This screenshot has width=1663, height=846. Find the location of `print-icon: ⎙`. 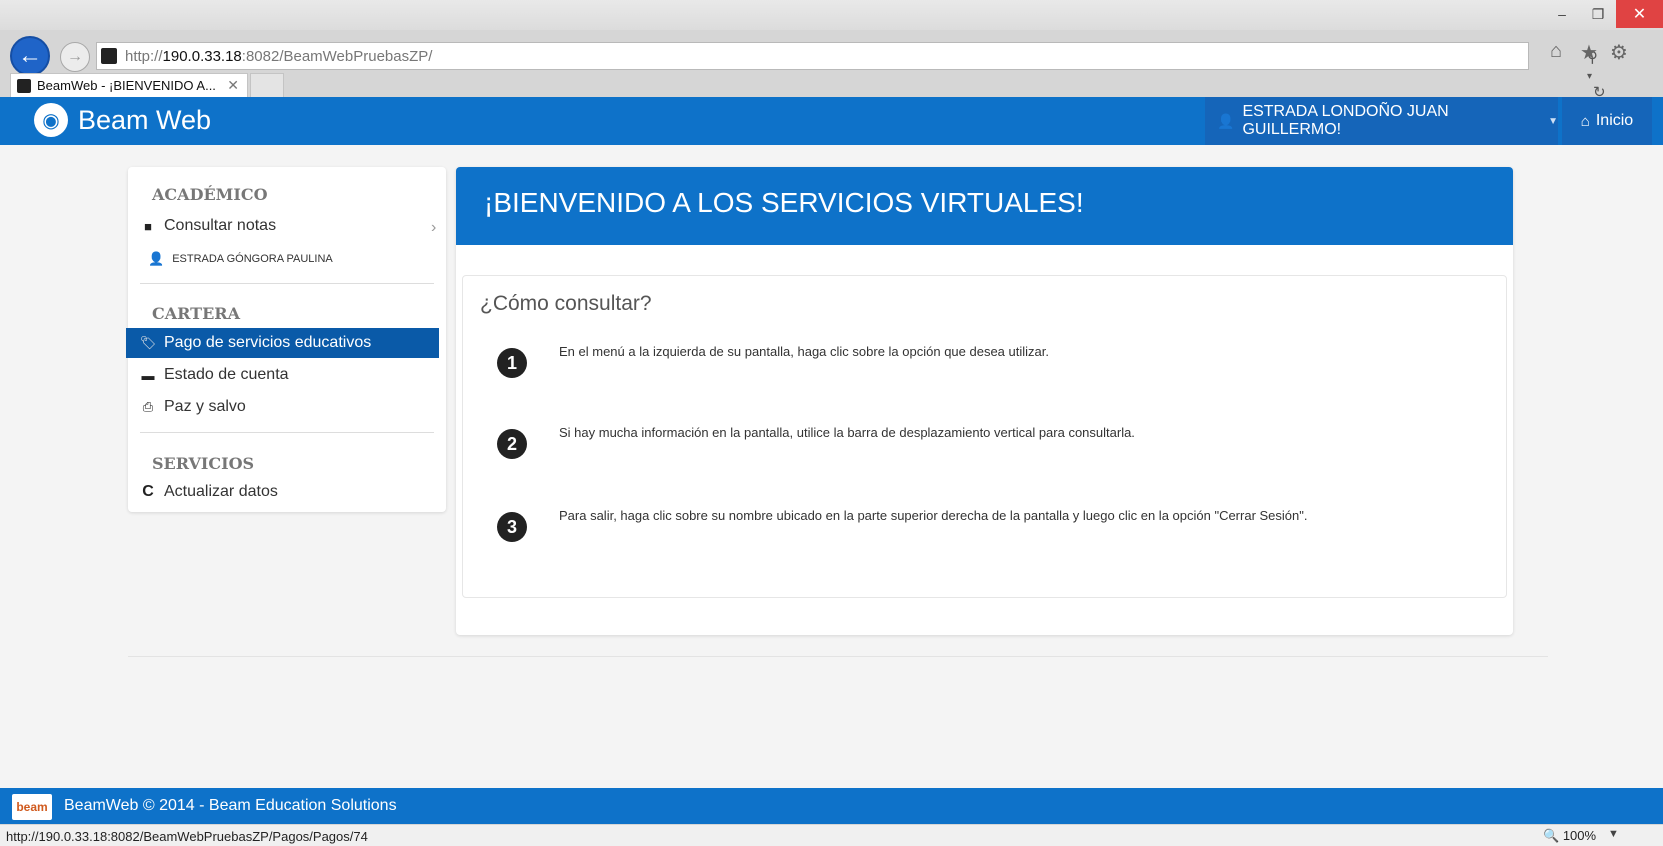

print-icon: ⎙ is located at coordinates (148, 406).